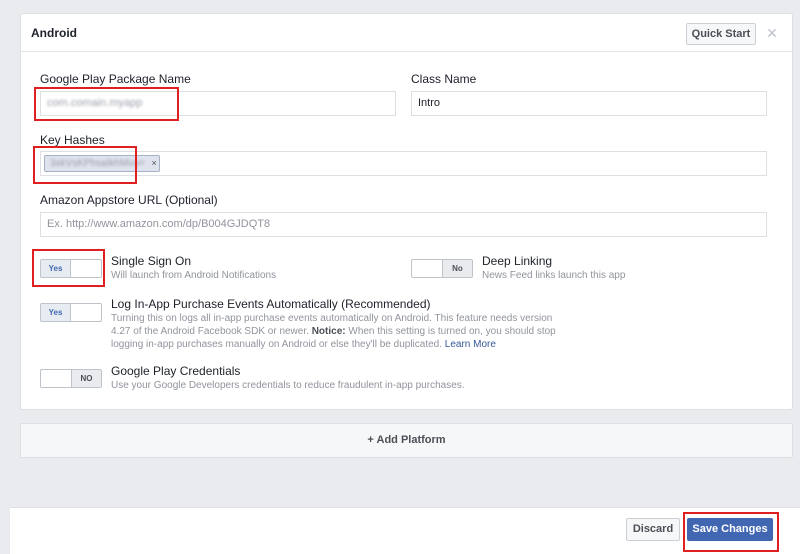 This screenshot has height=554, width=800. I want to click on key-hashes-input: 3xkVsKPhsaIkhMva= ×, so click(403, 163).